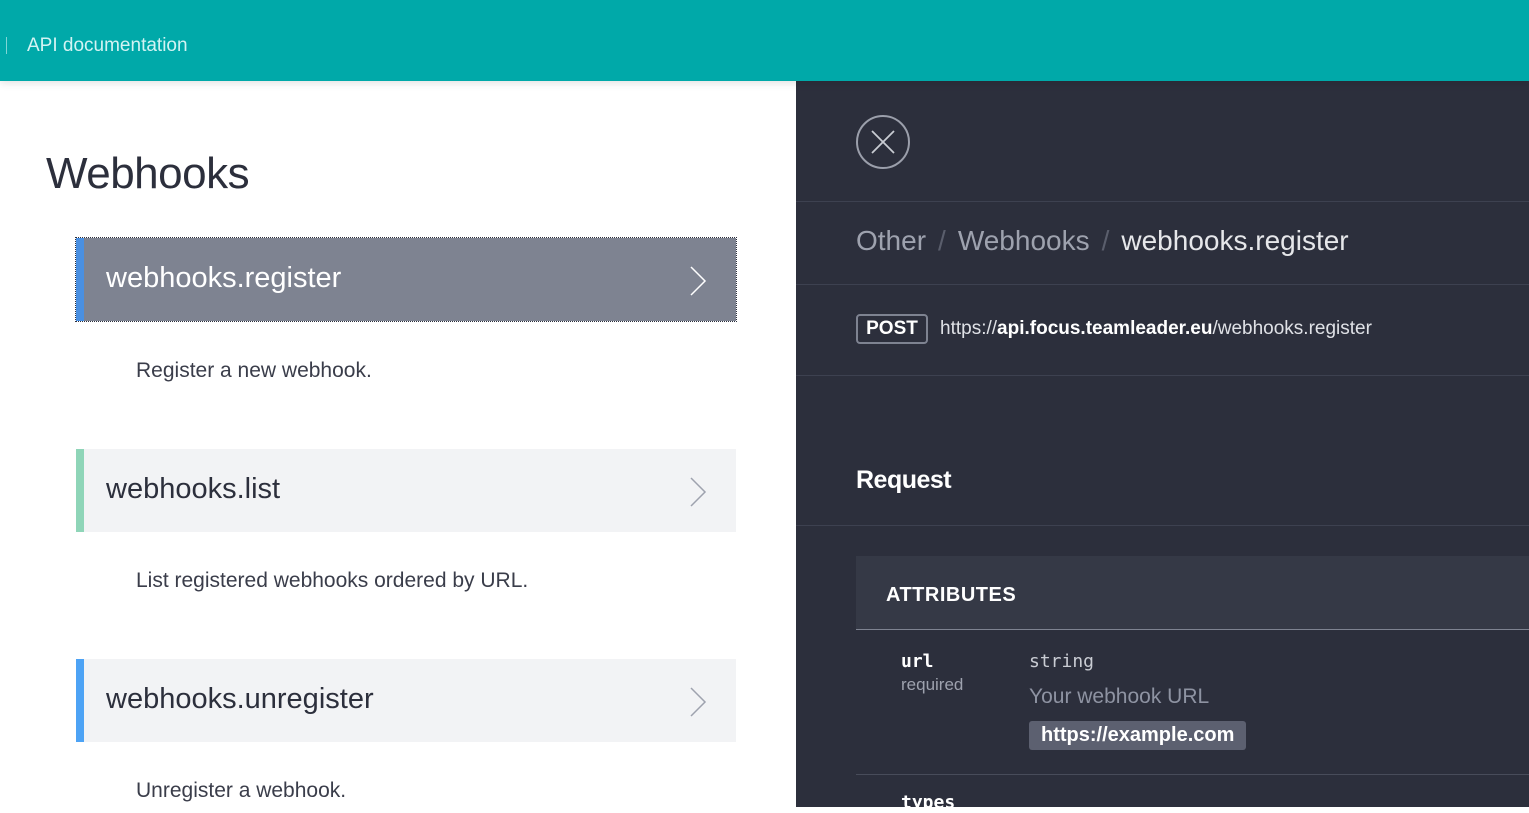 The image size is (1529, 813). What do you see at coordinates (1119, 696) in the screenshot?
I see `attribute-description: Your webhook URL` at bounding box center [1119, 696].